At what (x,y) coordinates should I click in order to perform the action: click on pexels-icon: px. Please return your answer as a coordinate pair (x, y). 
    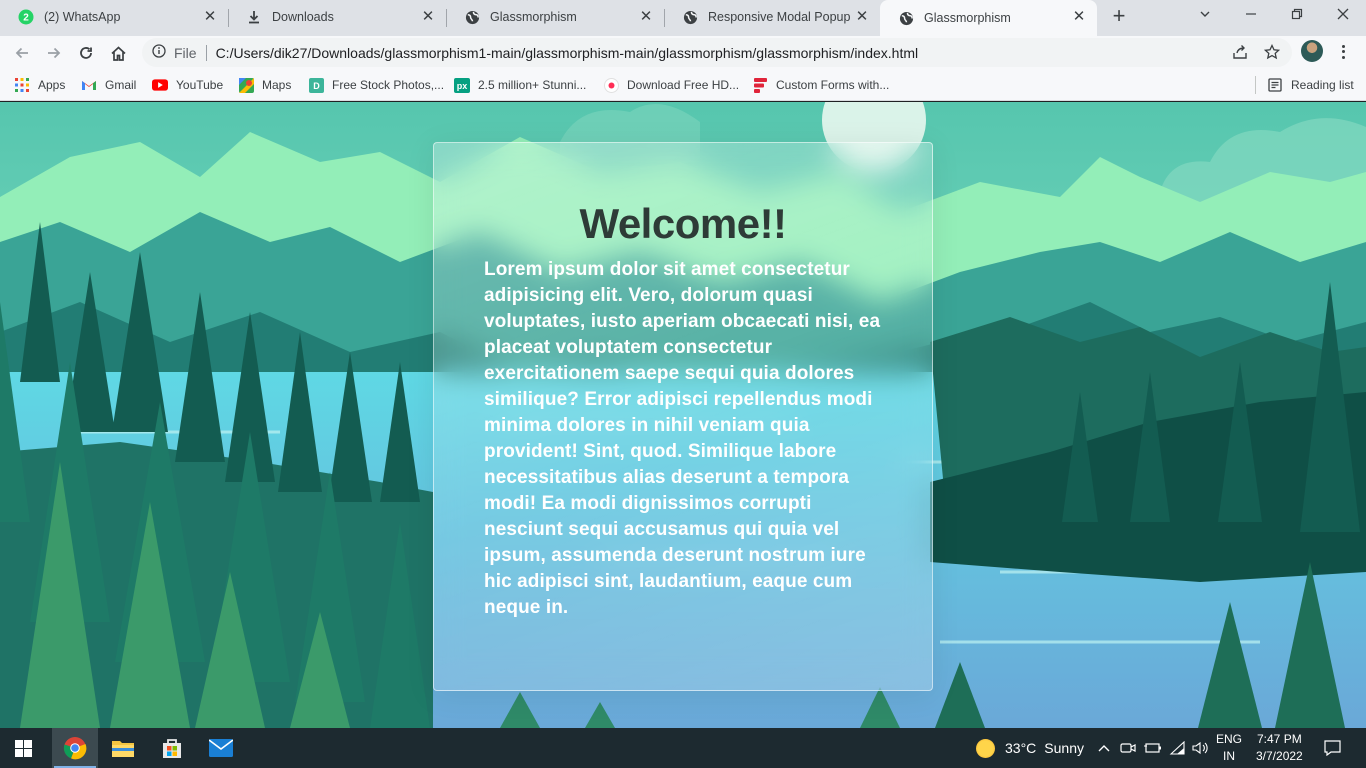
    Looking at the image, I should click on (462, 85).